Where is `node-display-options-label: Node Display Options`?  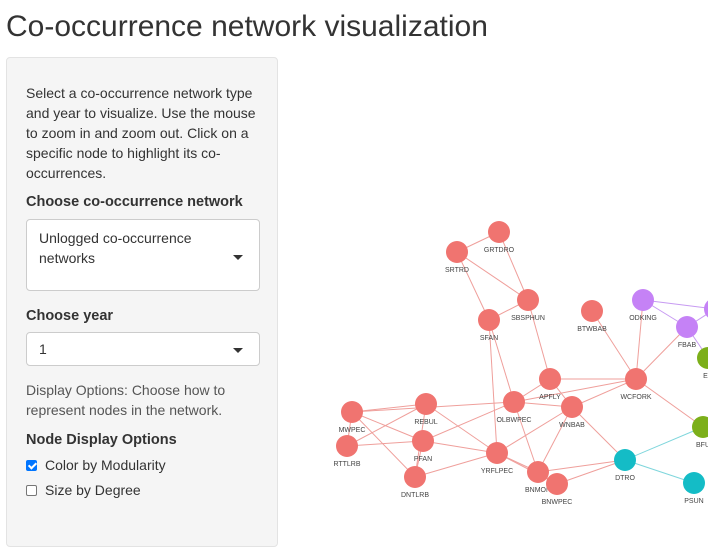 node-display-options-label: Node Display Options is located at coordinates (101, 440).